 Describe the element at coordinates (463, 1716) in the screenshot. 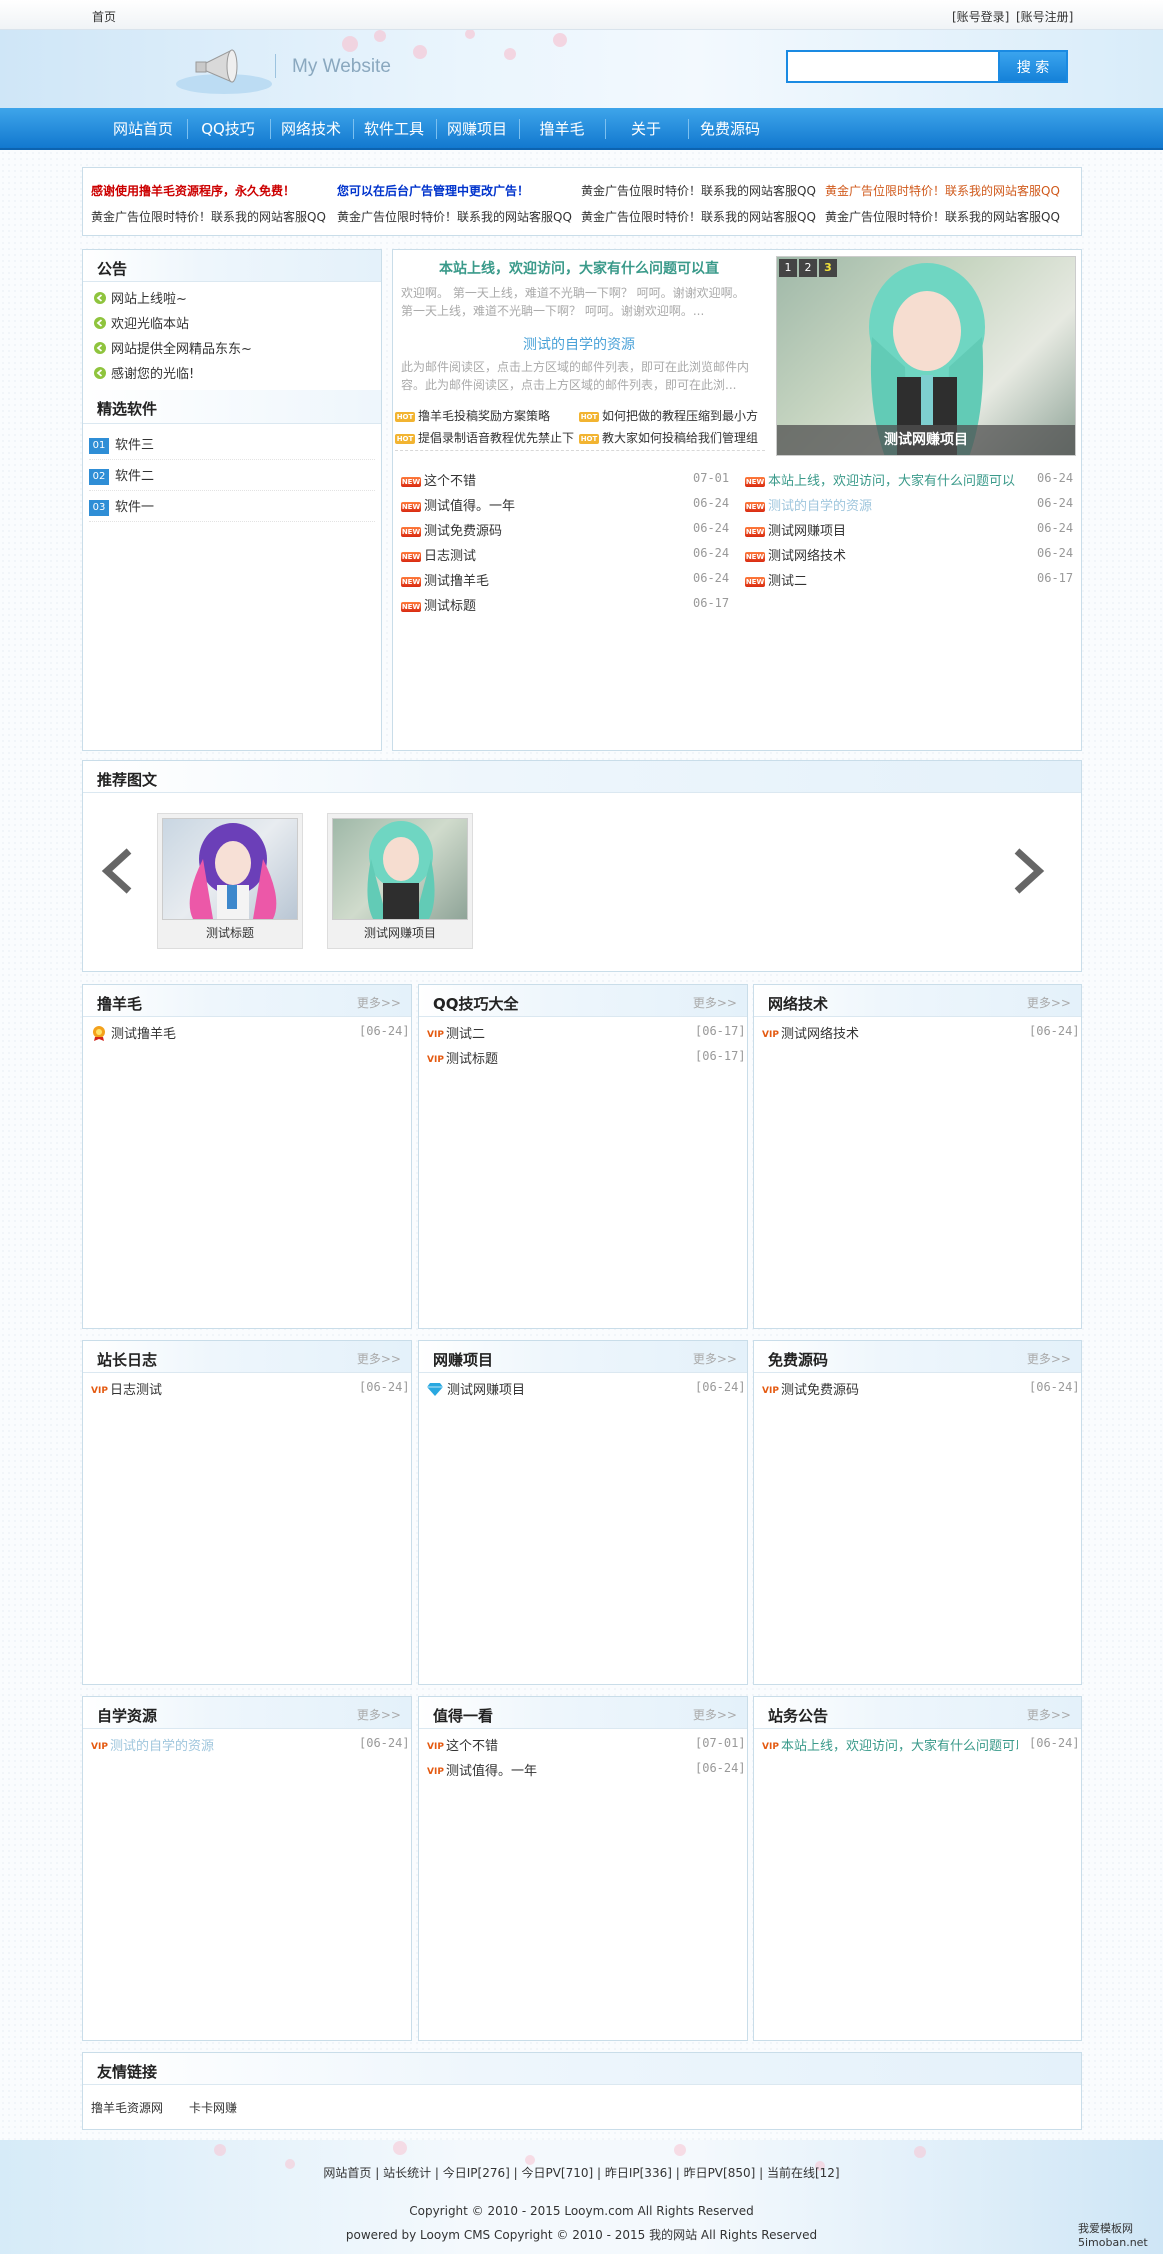

I see `panel-title: 值得一看` at that location.